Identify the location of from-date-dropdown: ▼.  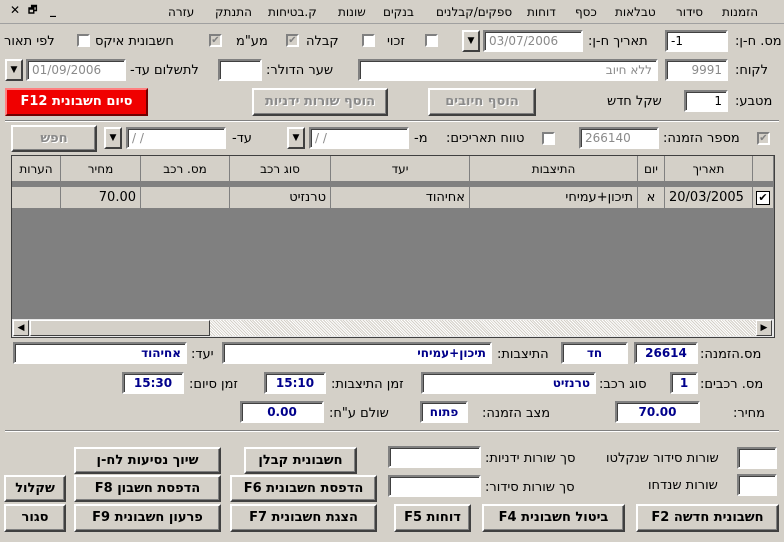
(296, 138).